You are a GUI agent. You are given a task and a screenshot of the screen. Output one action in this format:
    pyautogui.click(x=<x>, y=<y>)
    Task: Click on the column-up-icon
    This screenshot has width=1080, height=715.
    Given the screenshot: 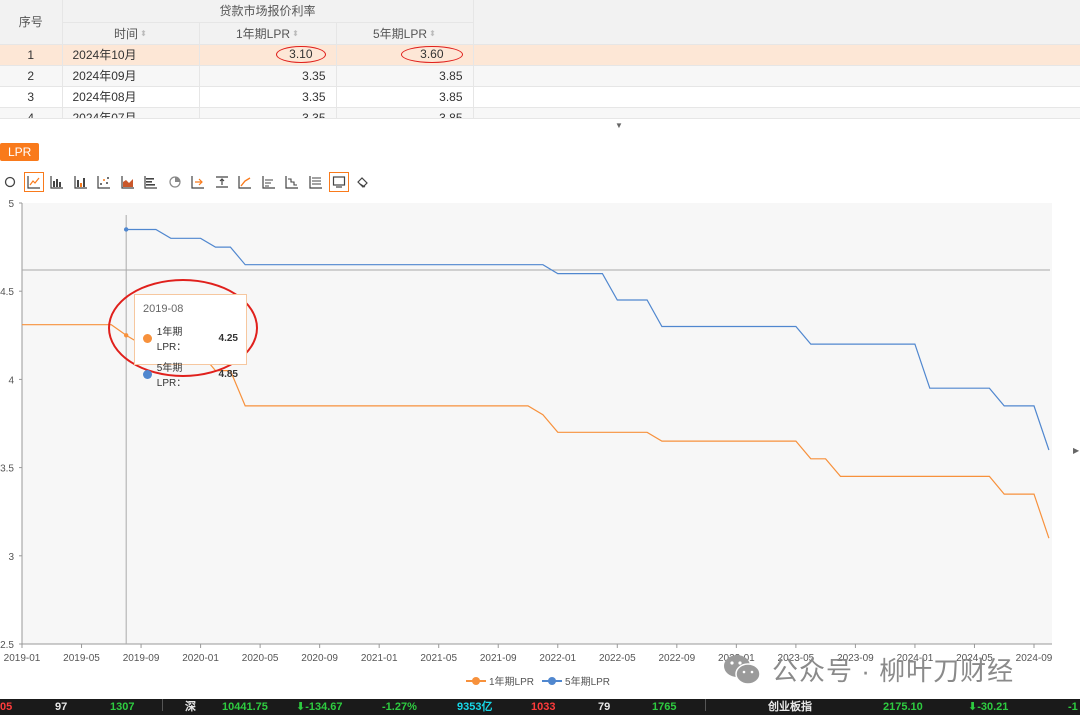 What is the action you would take?
    pyautogui.click(x=222, y=182)
    